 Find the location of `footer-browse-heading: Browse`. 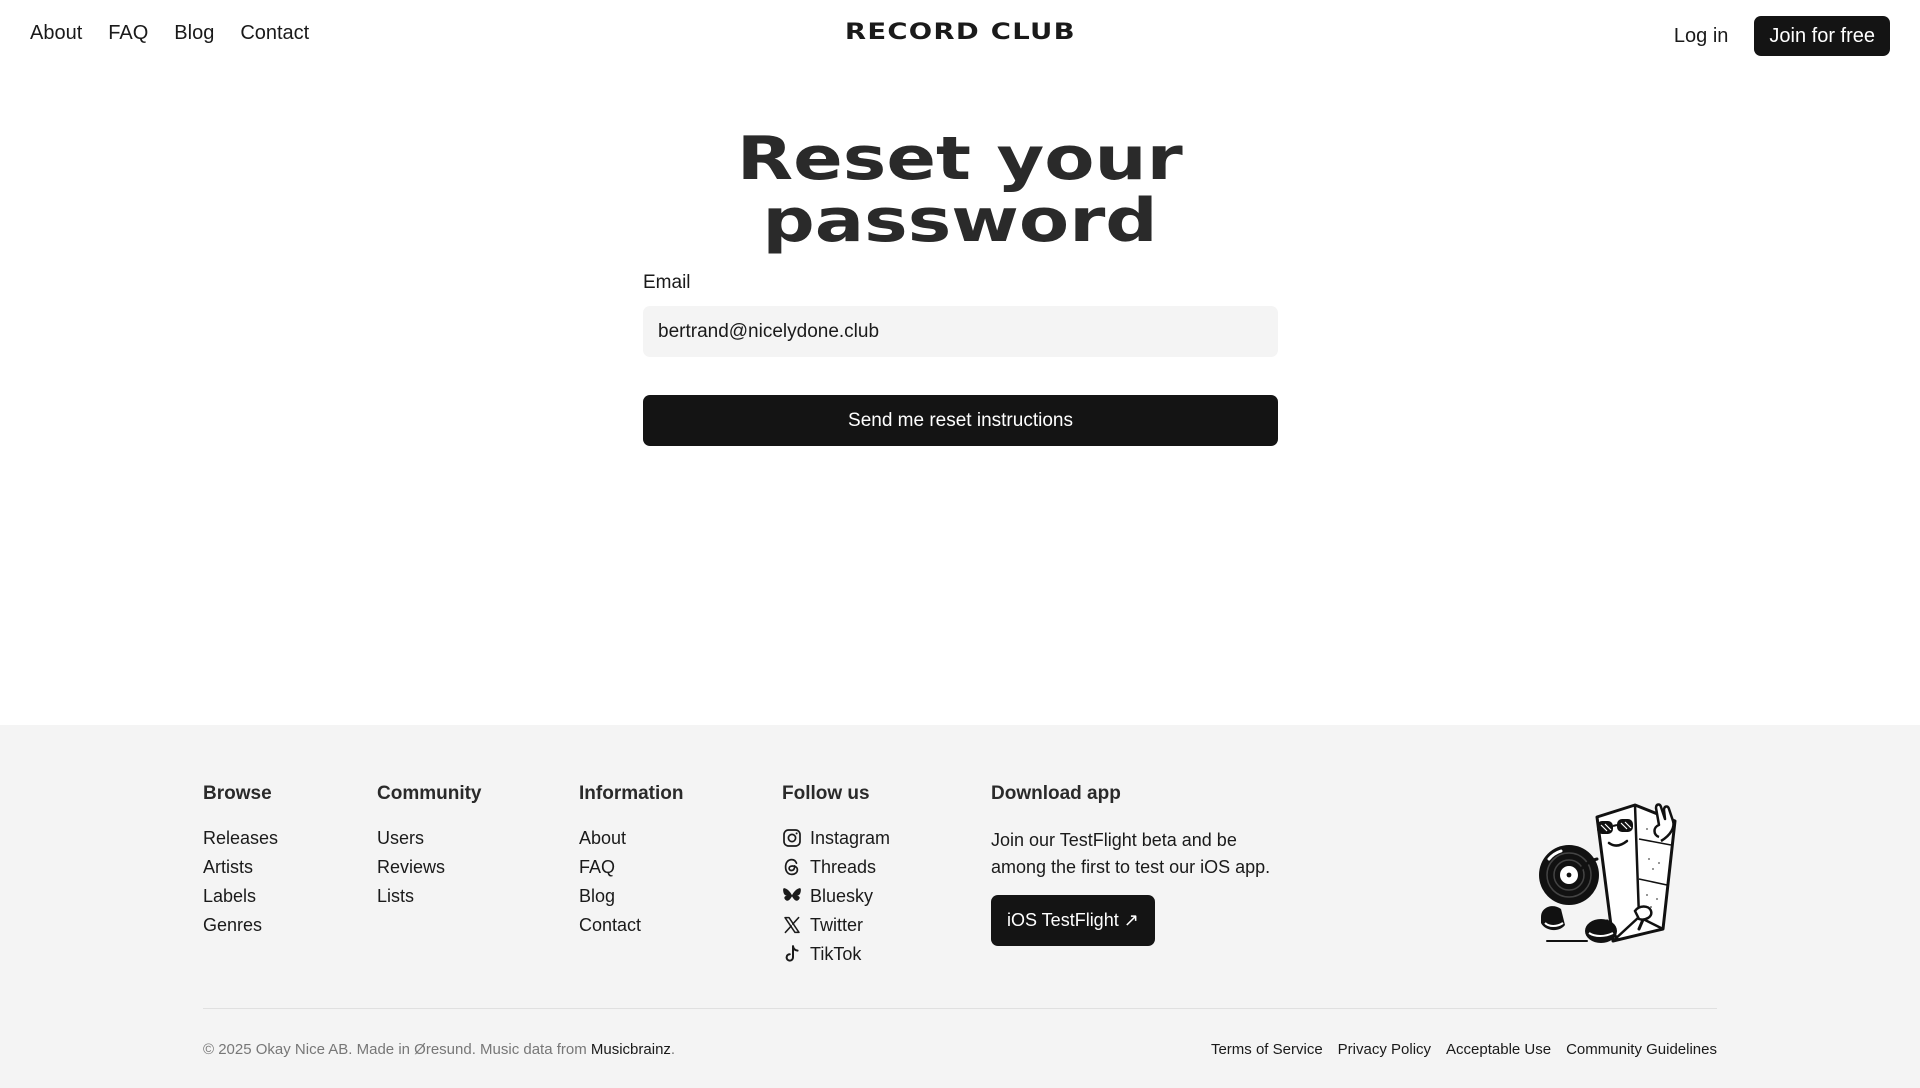

footer-browse-heading: Browse is located at coordinates (237, 793).